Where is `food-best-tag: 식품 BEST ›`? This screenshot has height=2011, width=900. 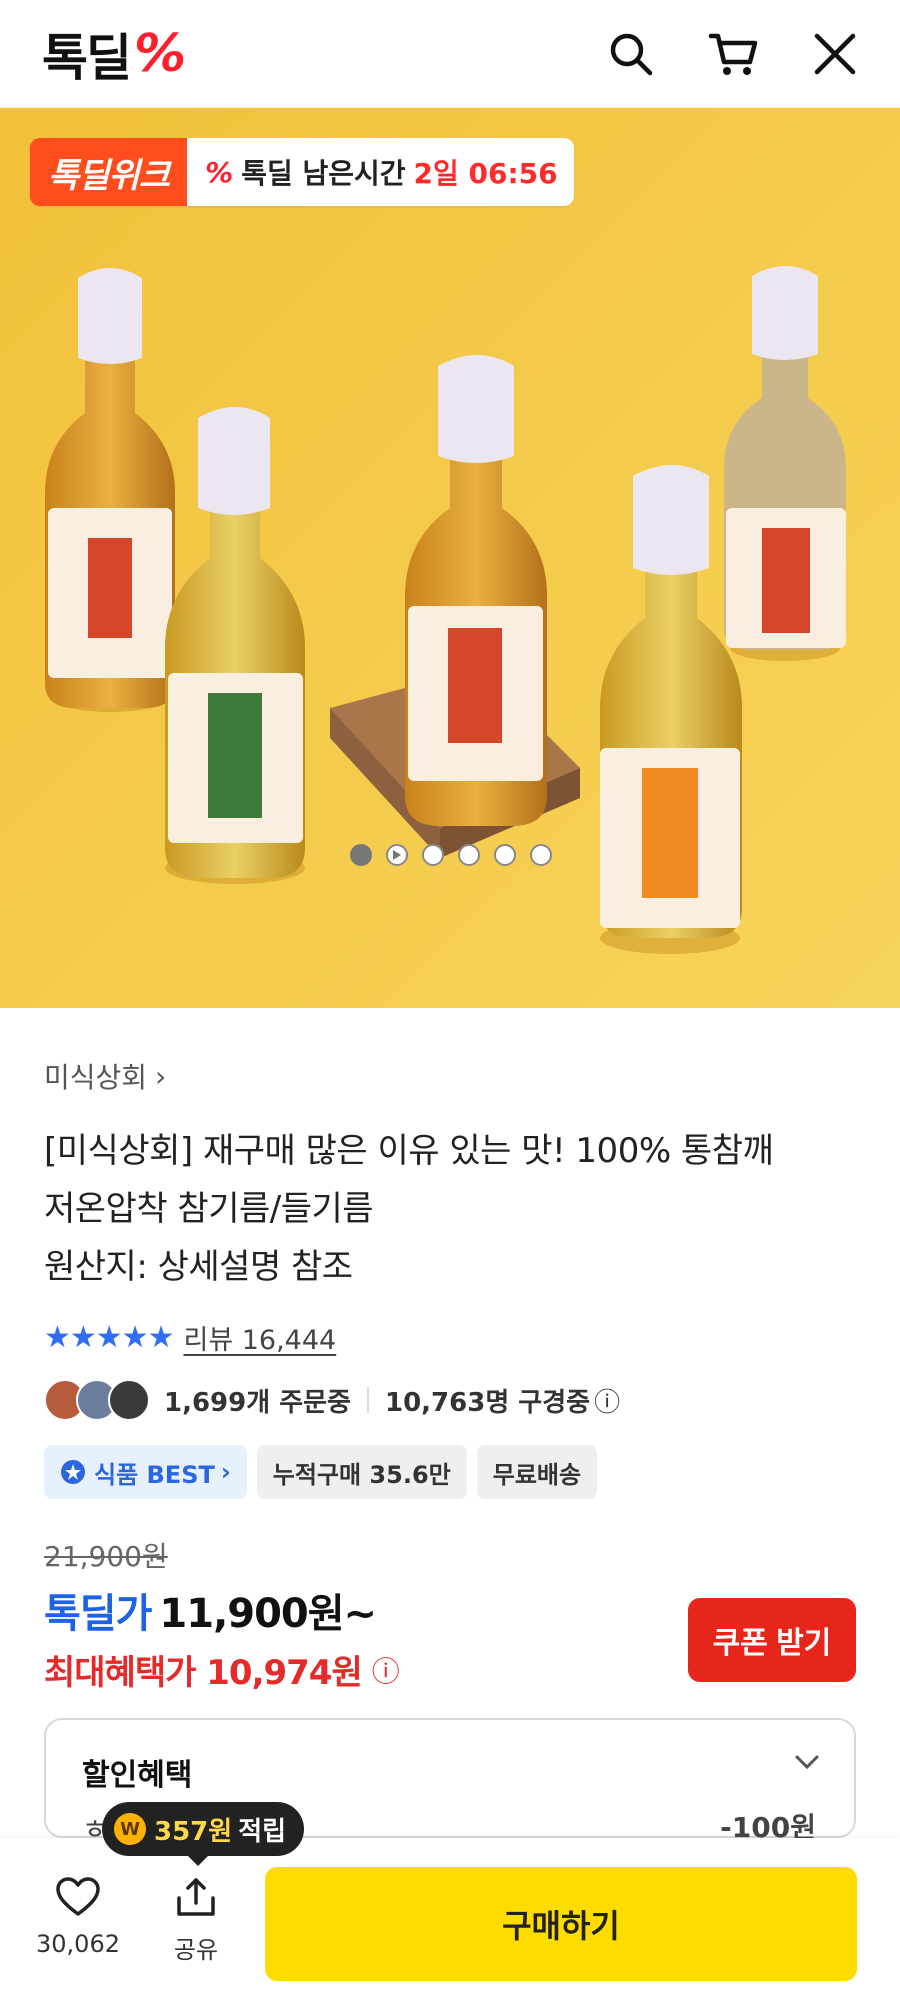 food-best-tag: 식품 BEST › is located at coordinates (145, 1472).